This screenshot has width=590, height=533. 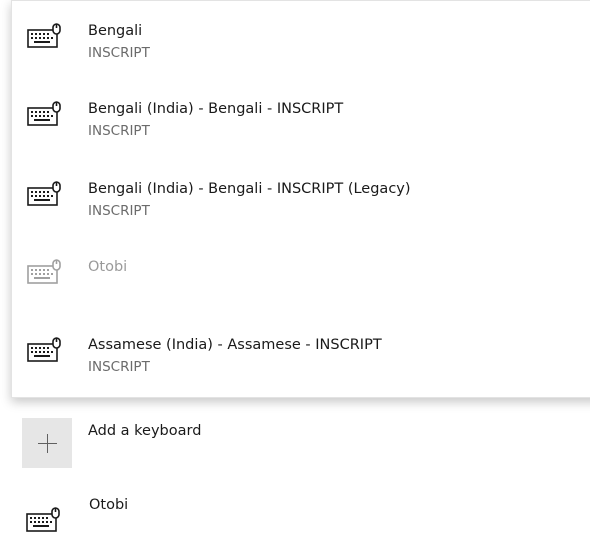 What do you see at coordinates (108, 267) in the screenshot?
I see `option-name: Otobi` at bounding box center [108, 267].